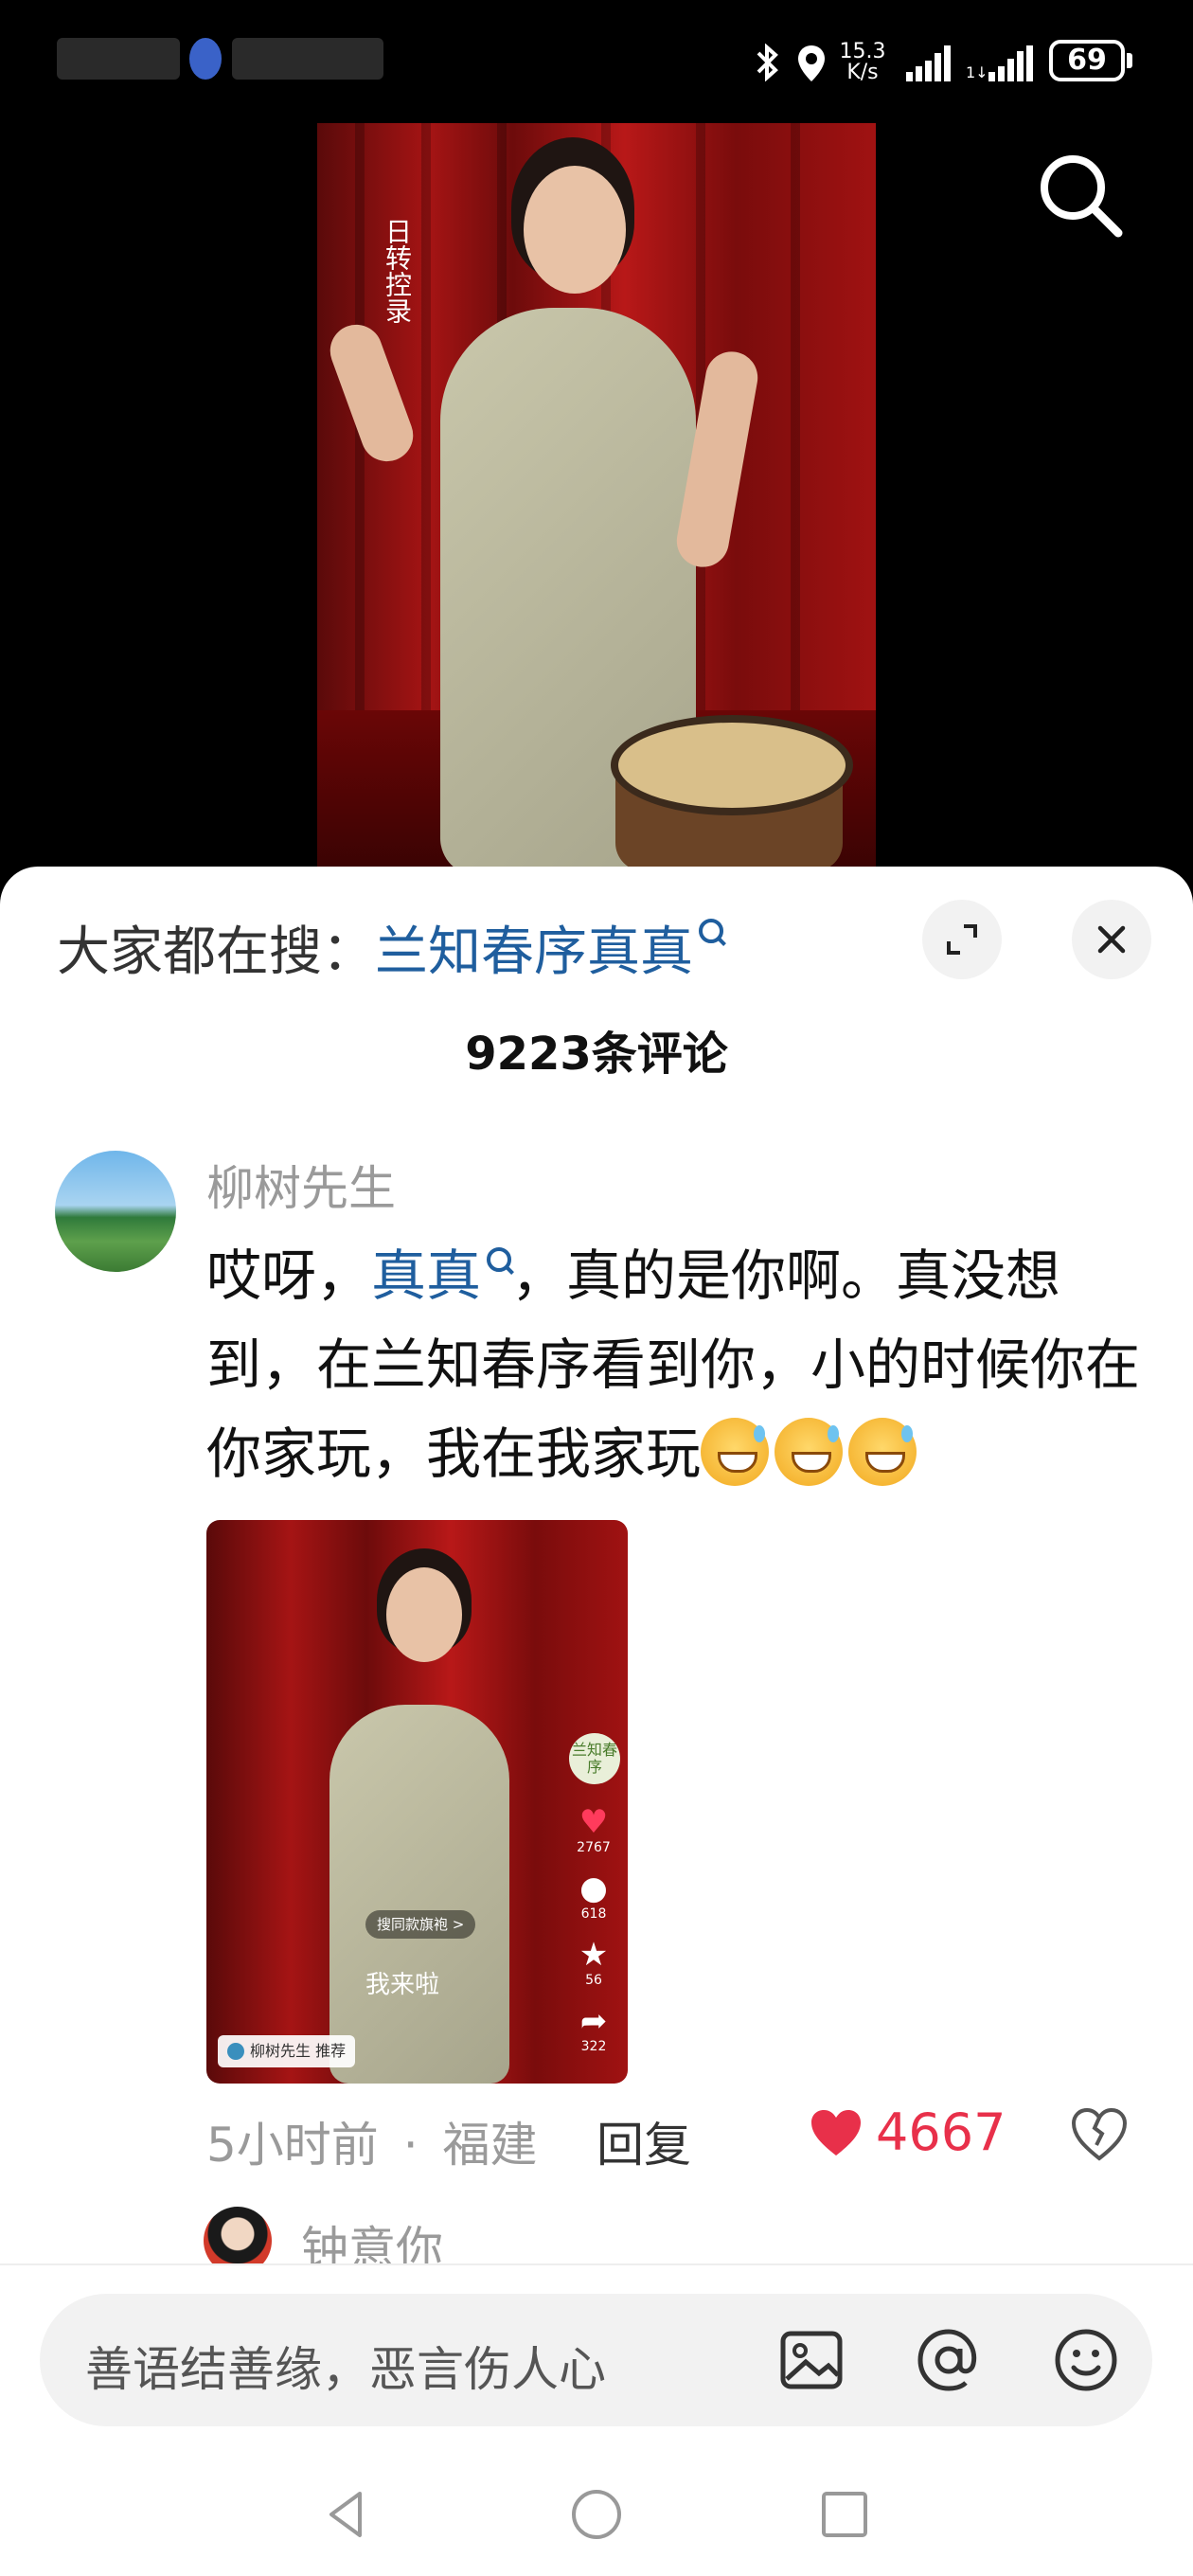 The width and height of the screenshot is (1193, 2576). I want to click on close-button, so click(1111, 939).